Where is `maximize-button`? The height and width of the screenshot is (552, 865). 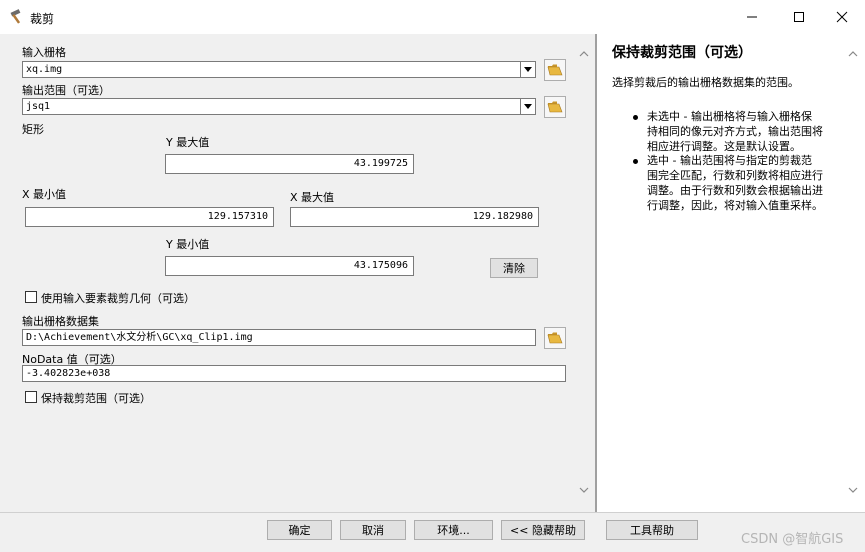 maximize-button is located at coordinates (799, 17).